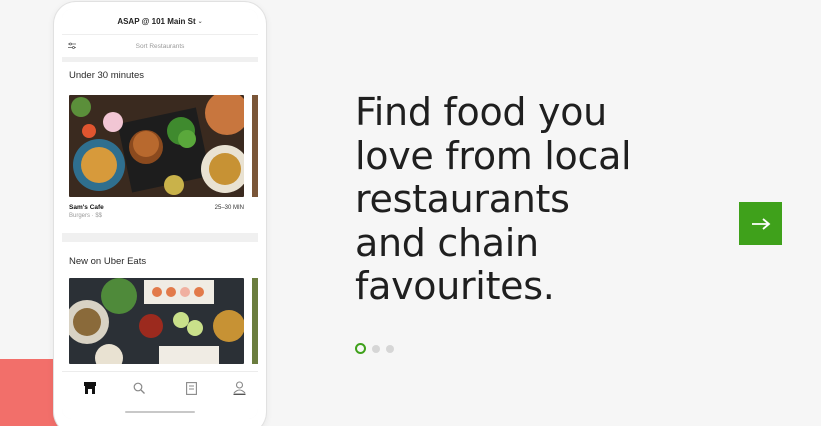 The height and width of the screenshot is (426, 821). I want to click on store-icon, so click(90, 388).